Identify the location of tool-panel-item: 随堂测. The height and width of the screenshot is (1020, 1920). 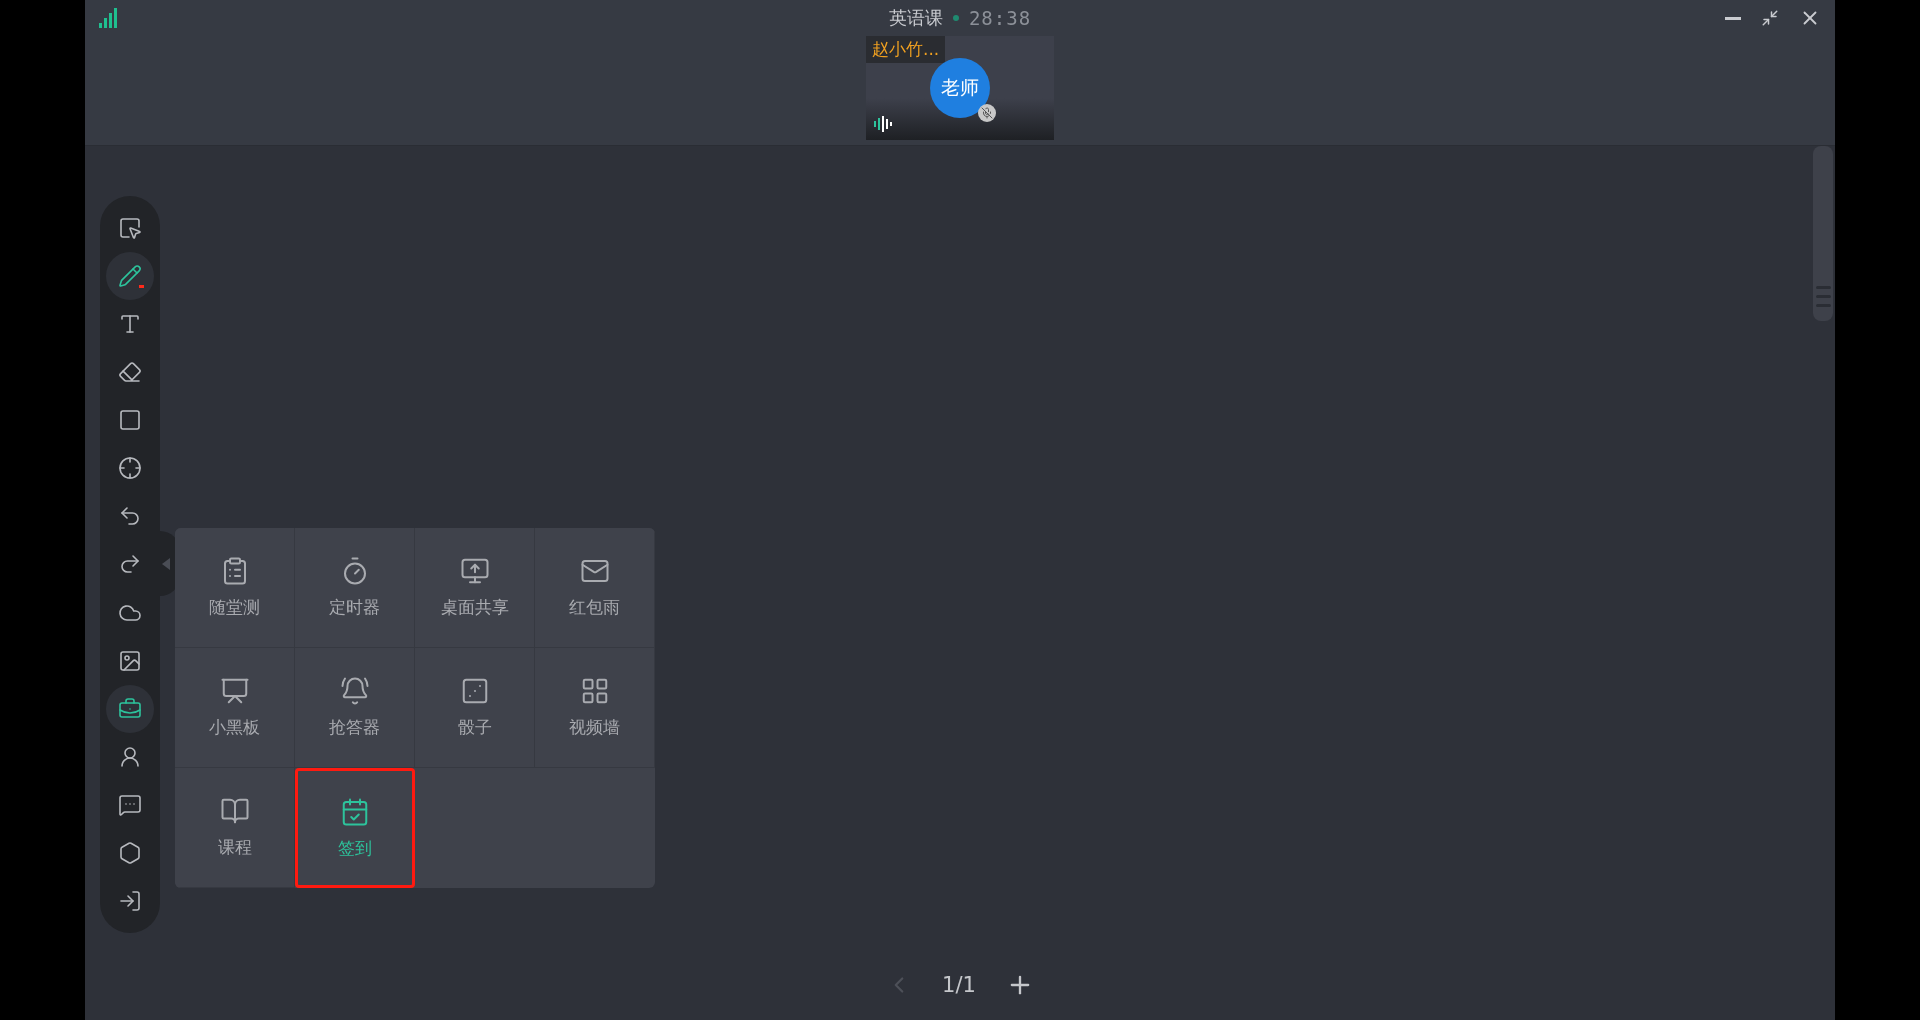
(235, 588).